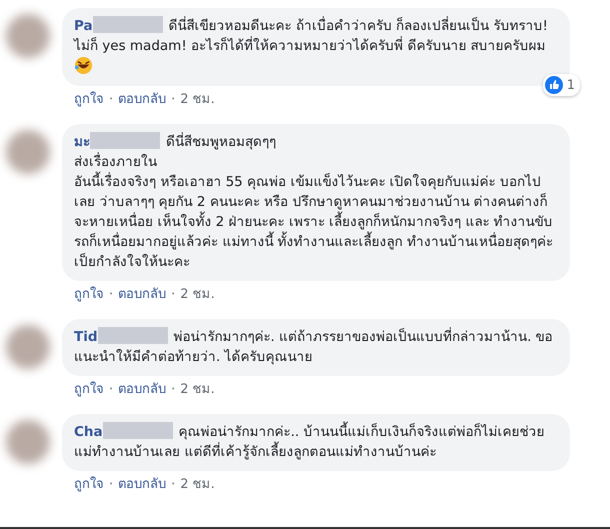 The image size is (610, 529). What do you see at coordinates (314, 347) in the screenshot?
I see `comment-text: Tid พ่อน่ารักมากๆค่ะ. แต่ถ้าภรรยาของพ่อเป็นแบบที่กล่าวมาน้าน. ขอแนะนำให้มีคำต่อท้ายว่า. ได้ครับคุณนาย` at bounding box center [314, 347].